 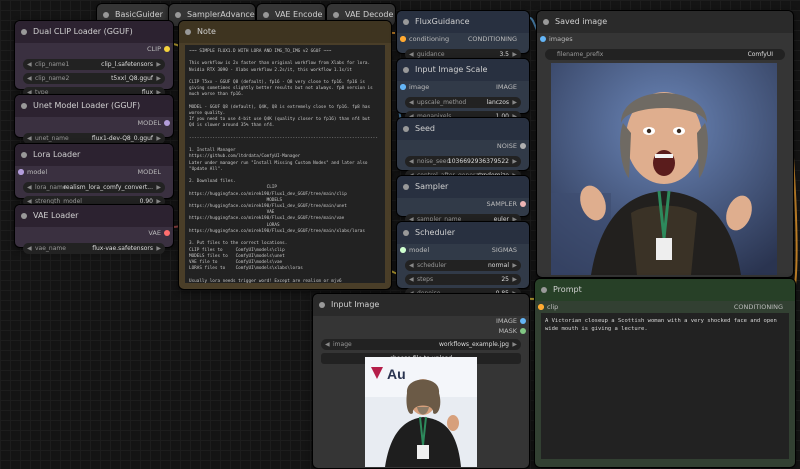 What do you see at coordinates (463, 39) in the screenshot?
I see `input-conditioning: conditioning CONDITIONING` at bounding box center [463, 39].